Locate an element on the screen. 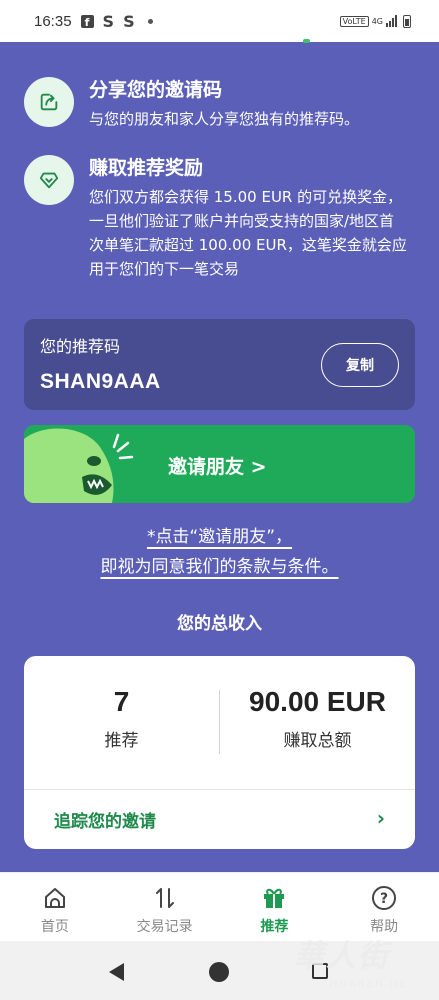  terms-line-1: *点击“邀请朋友”， is located at coordinates (219, 534).